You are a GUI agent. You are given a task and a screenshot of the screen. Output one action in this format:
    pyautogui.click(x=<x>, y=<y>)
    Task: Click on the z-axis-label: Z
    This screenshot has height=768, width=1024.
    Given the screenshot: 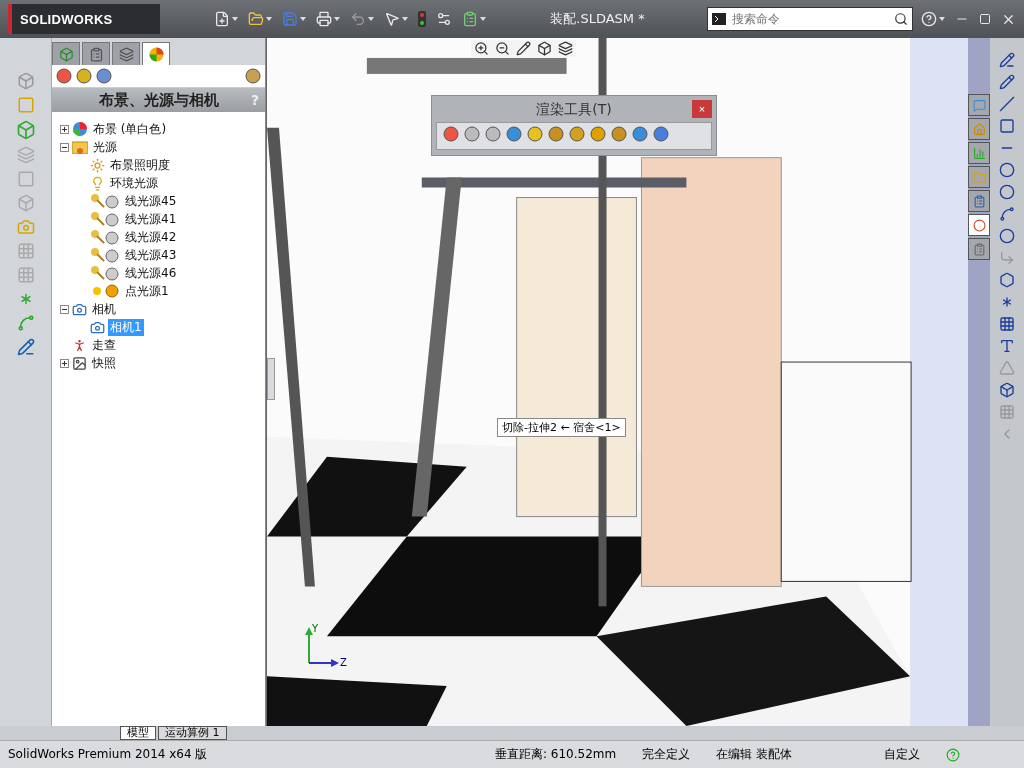 What is the action you would take?
    pyautogui.click(x=343, y=662)
    